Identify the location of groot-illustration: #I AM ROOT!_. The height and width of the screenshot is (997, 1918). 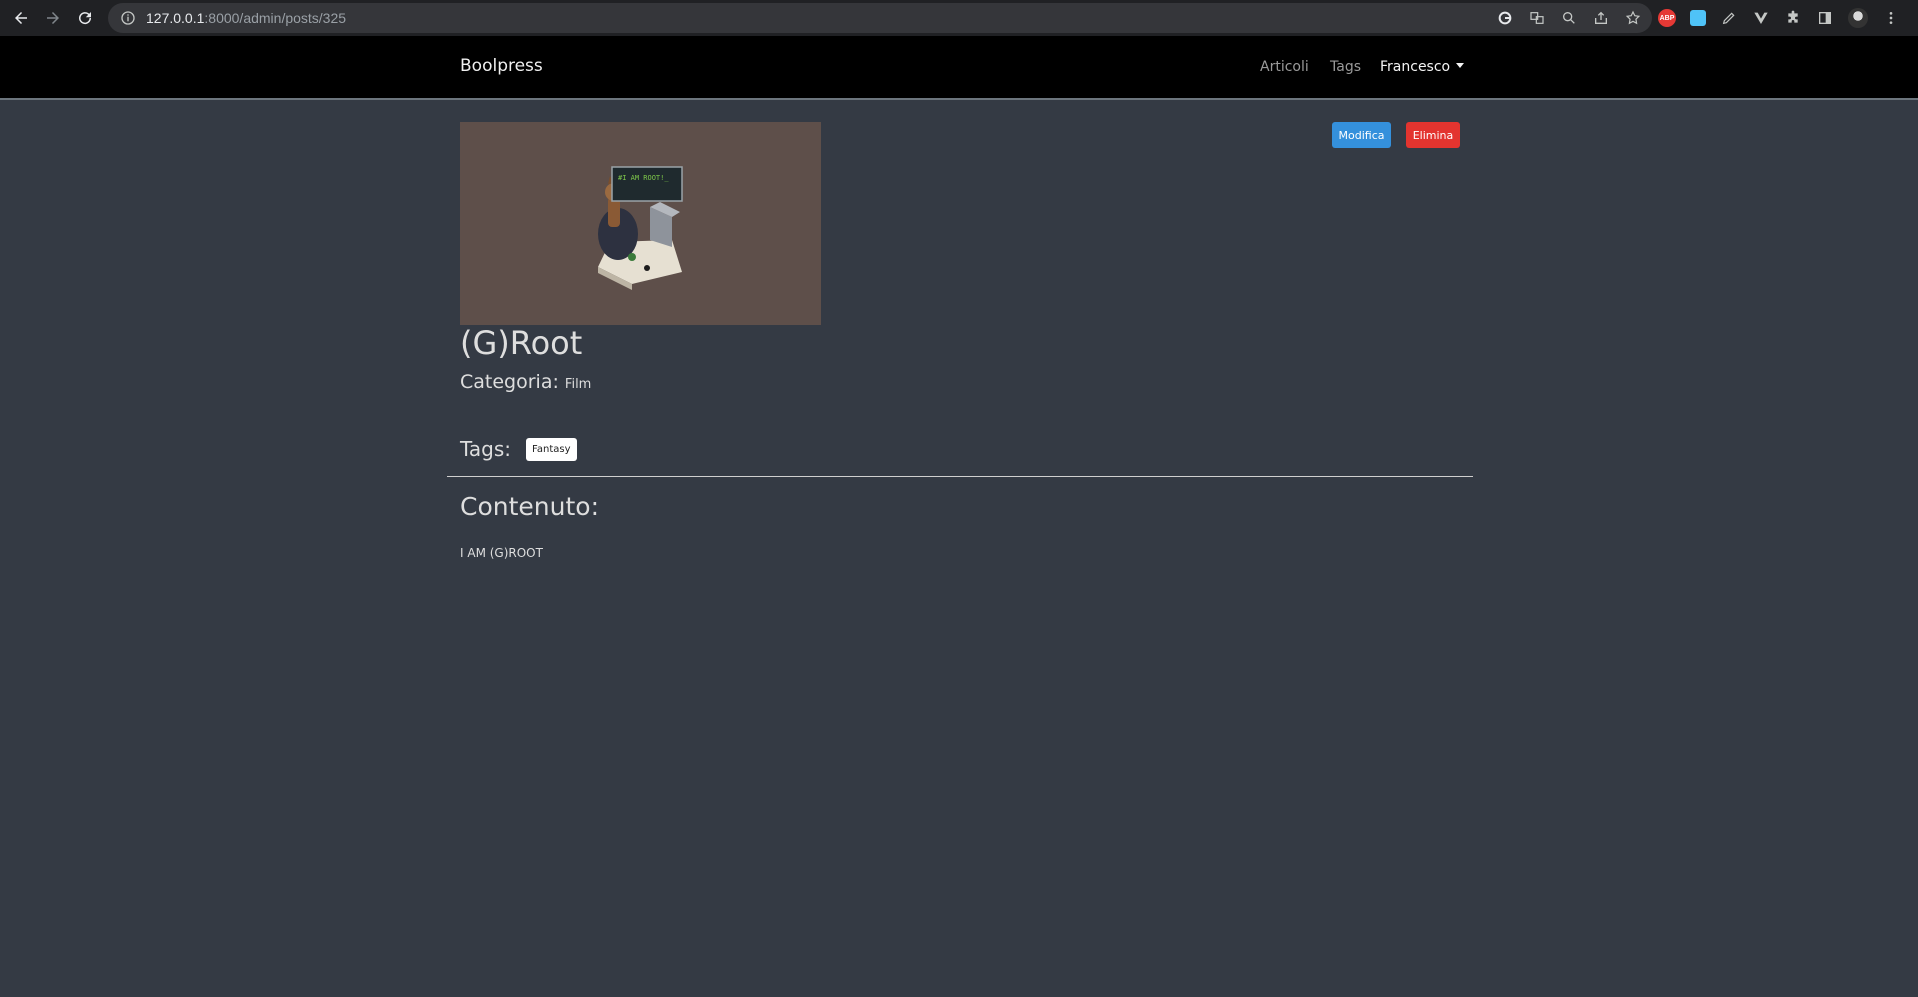
(640, 228).